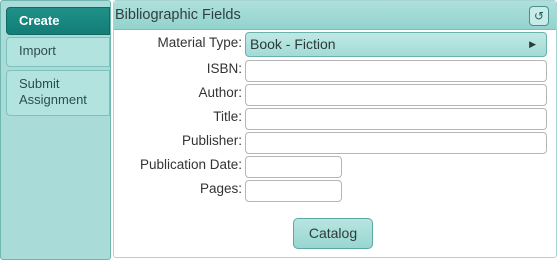 Image resolution: width=559 pixels, height=260 pixels. I want to click on refresh-icon: ↺, so click(539, 16).